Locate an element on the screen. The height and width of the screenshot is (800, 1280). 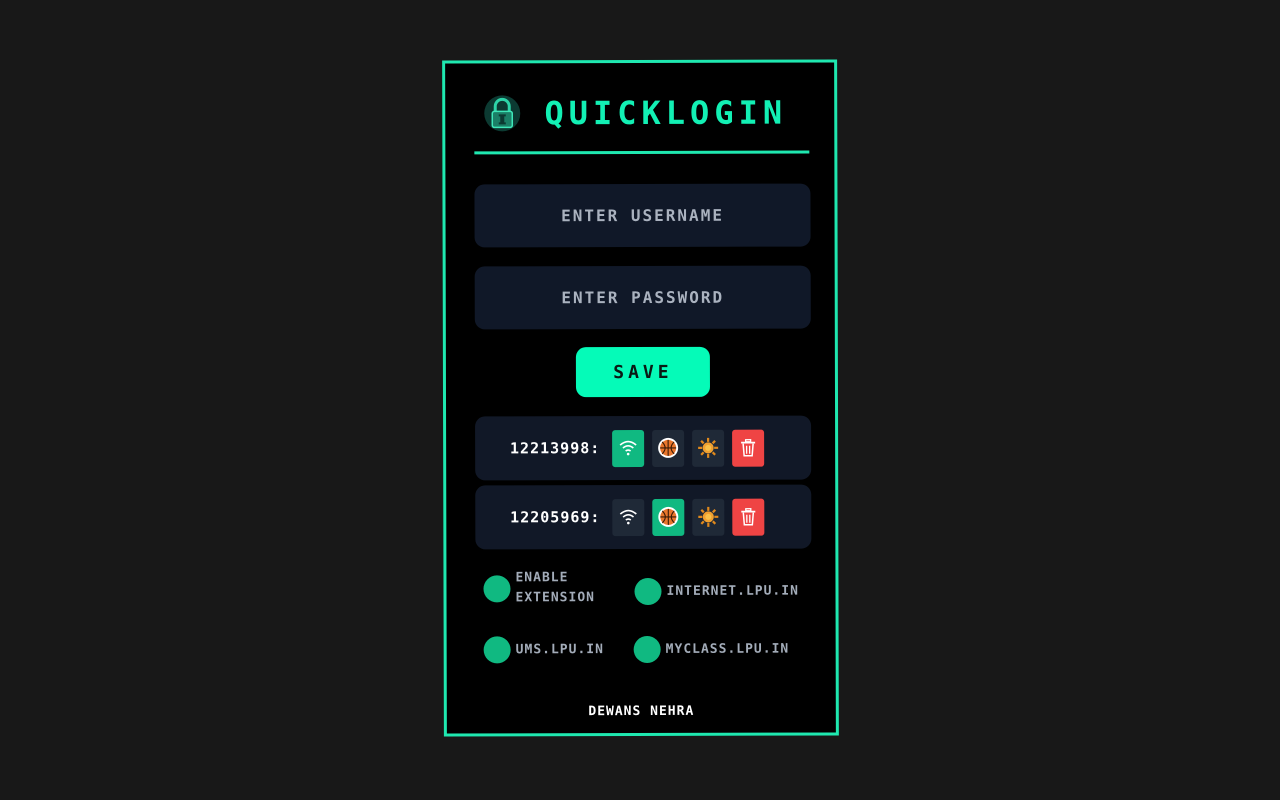
padlock-logo-icon is located at coordinates (502, 113).